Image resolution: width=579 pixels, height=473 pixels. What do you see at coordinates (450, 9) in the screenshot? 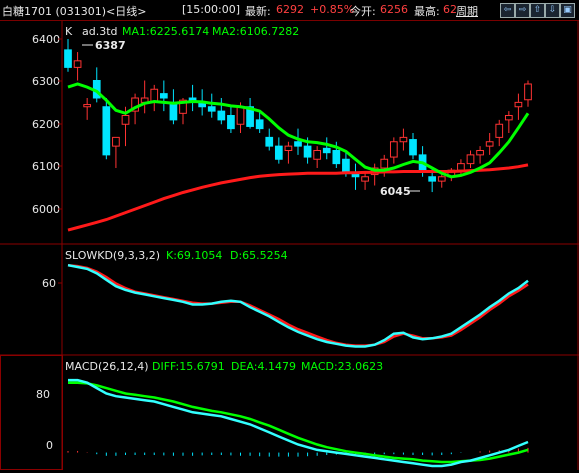
I see `high-price: 62` at bounding box center [450, 9].